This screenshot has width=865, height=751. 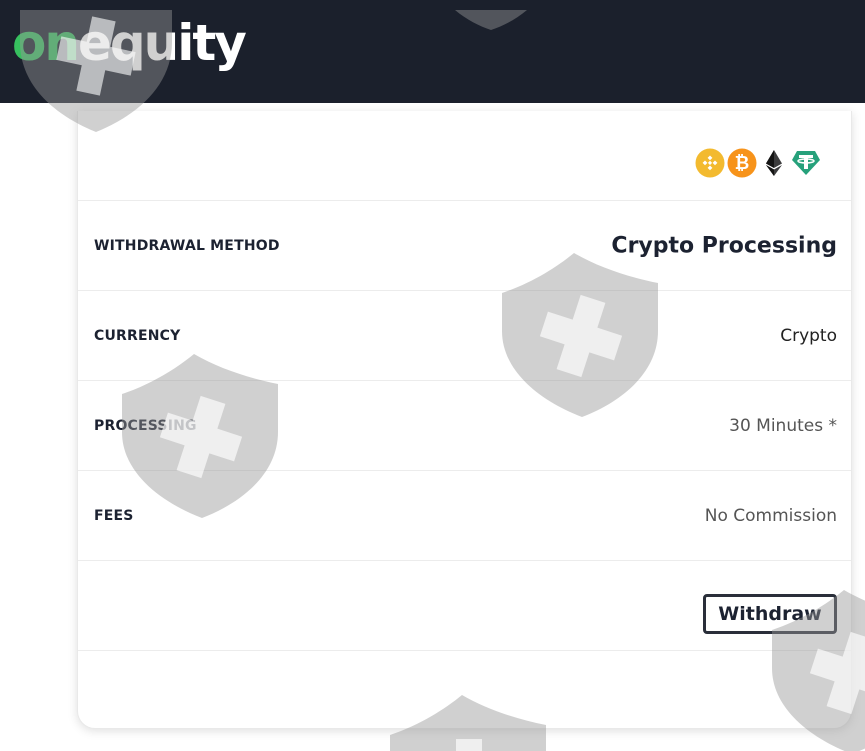 What do you see at coordinates (783, 425) in the screenshot?
I see `processing-value: 30 Minutes *` at bounding box center [783, 425].